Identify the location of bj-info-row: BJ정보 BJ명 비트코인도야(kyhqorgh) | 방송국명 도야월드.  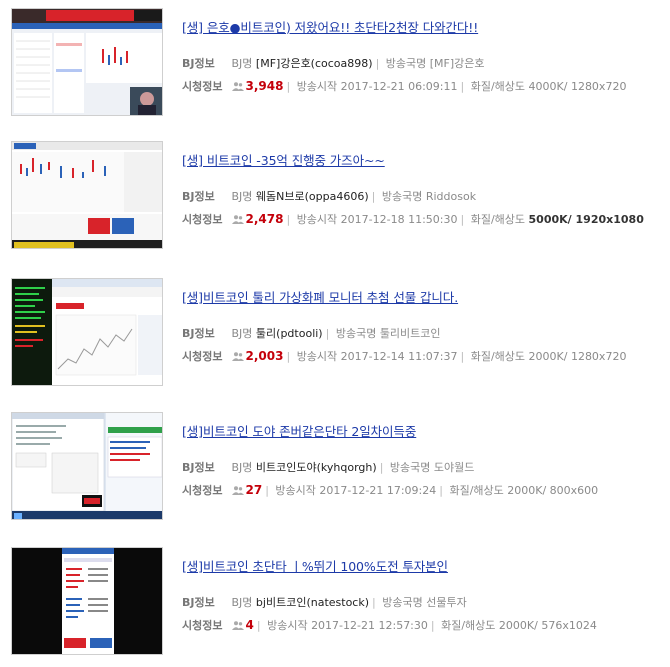
(328, 467).